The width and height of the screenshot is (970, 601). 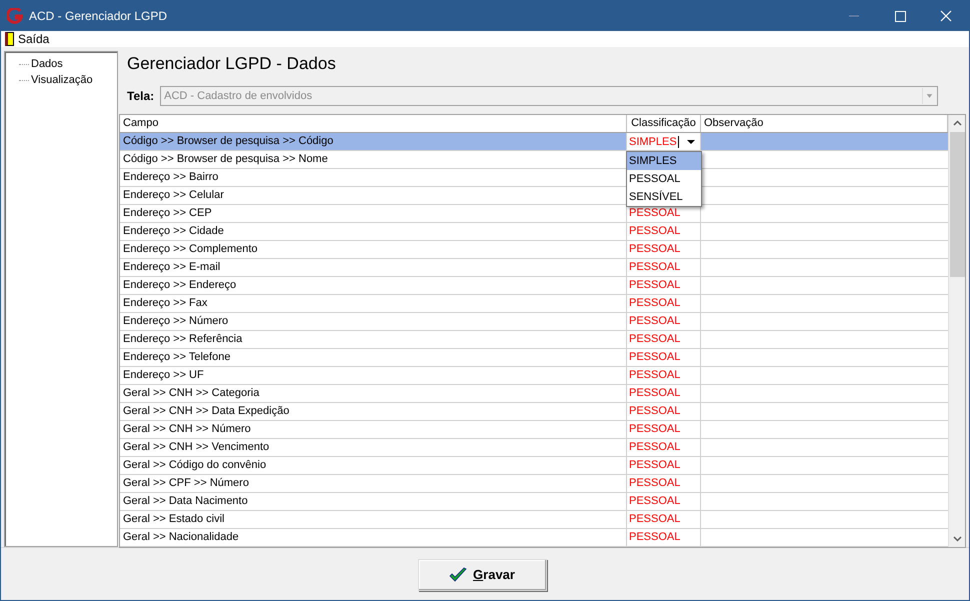 I want to click on table-cell-text: Geral >> CNH >> Categoria, so click(x=191, y=394).